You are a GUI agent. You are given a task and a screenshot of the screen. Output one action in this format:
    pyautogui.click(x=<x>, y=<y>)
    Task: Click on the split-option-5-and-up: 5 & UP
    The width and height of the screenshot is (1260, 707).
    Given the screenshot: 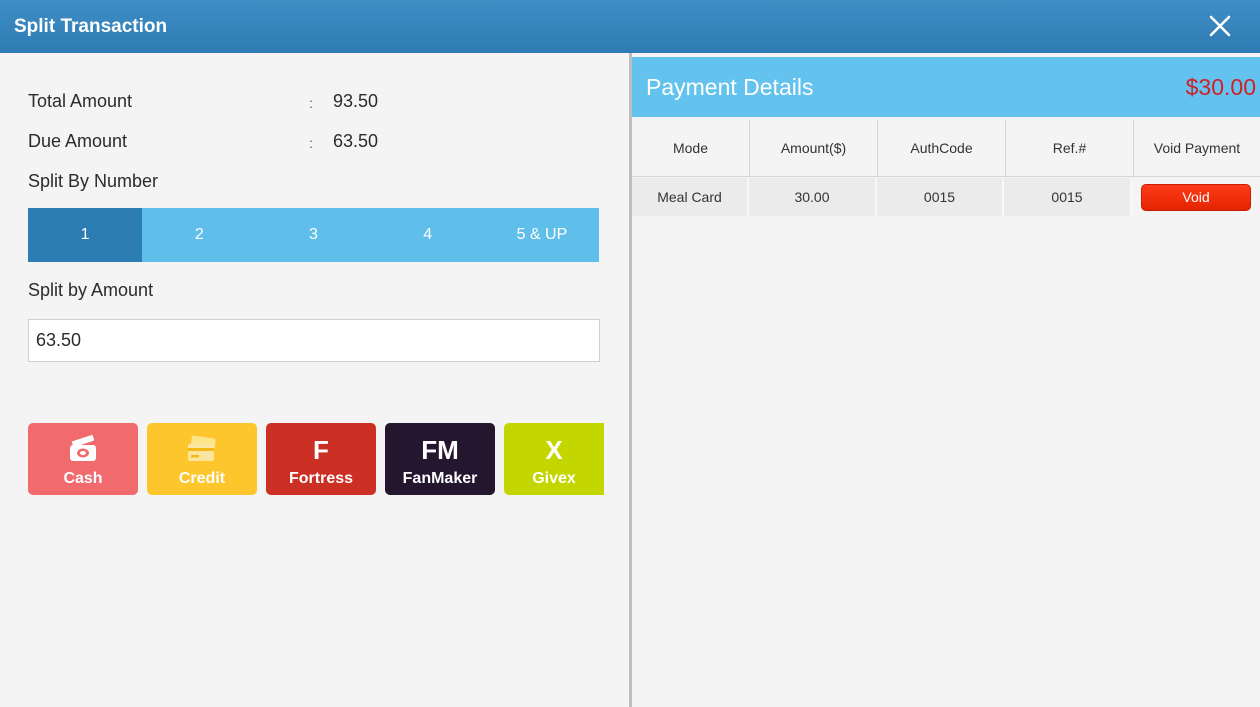 What is the action you would take?
    pyautogui.click(x=542, y=235)
    